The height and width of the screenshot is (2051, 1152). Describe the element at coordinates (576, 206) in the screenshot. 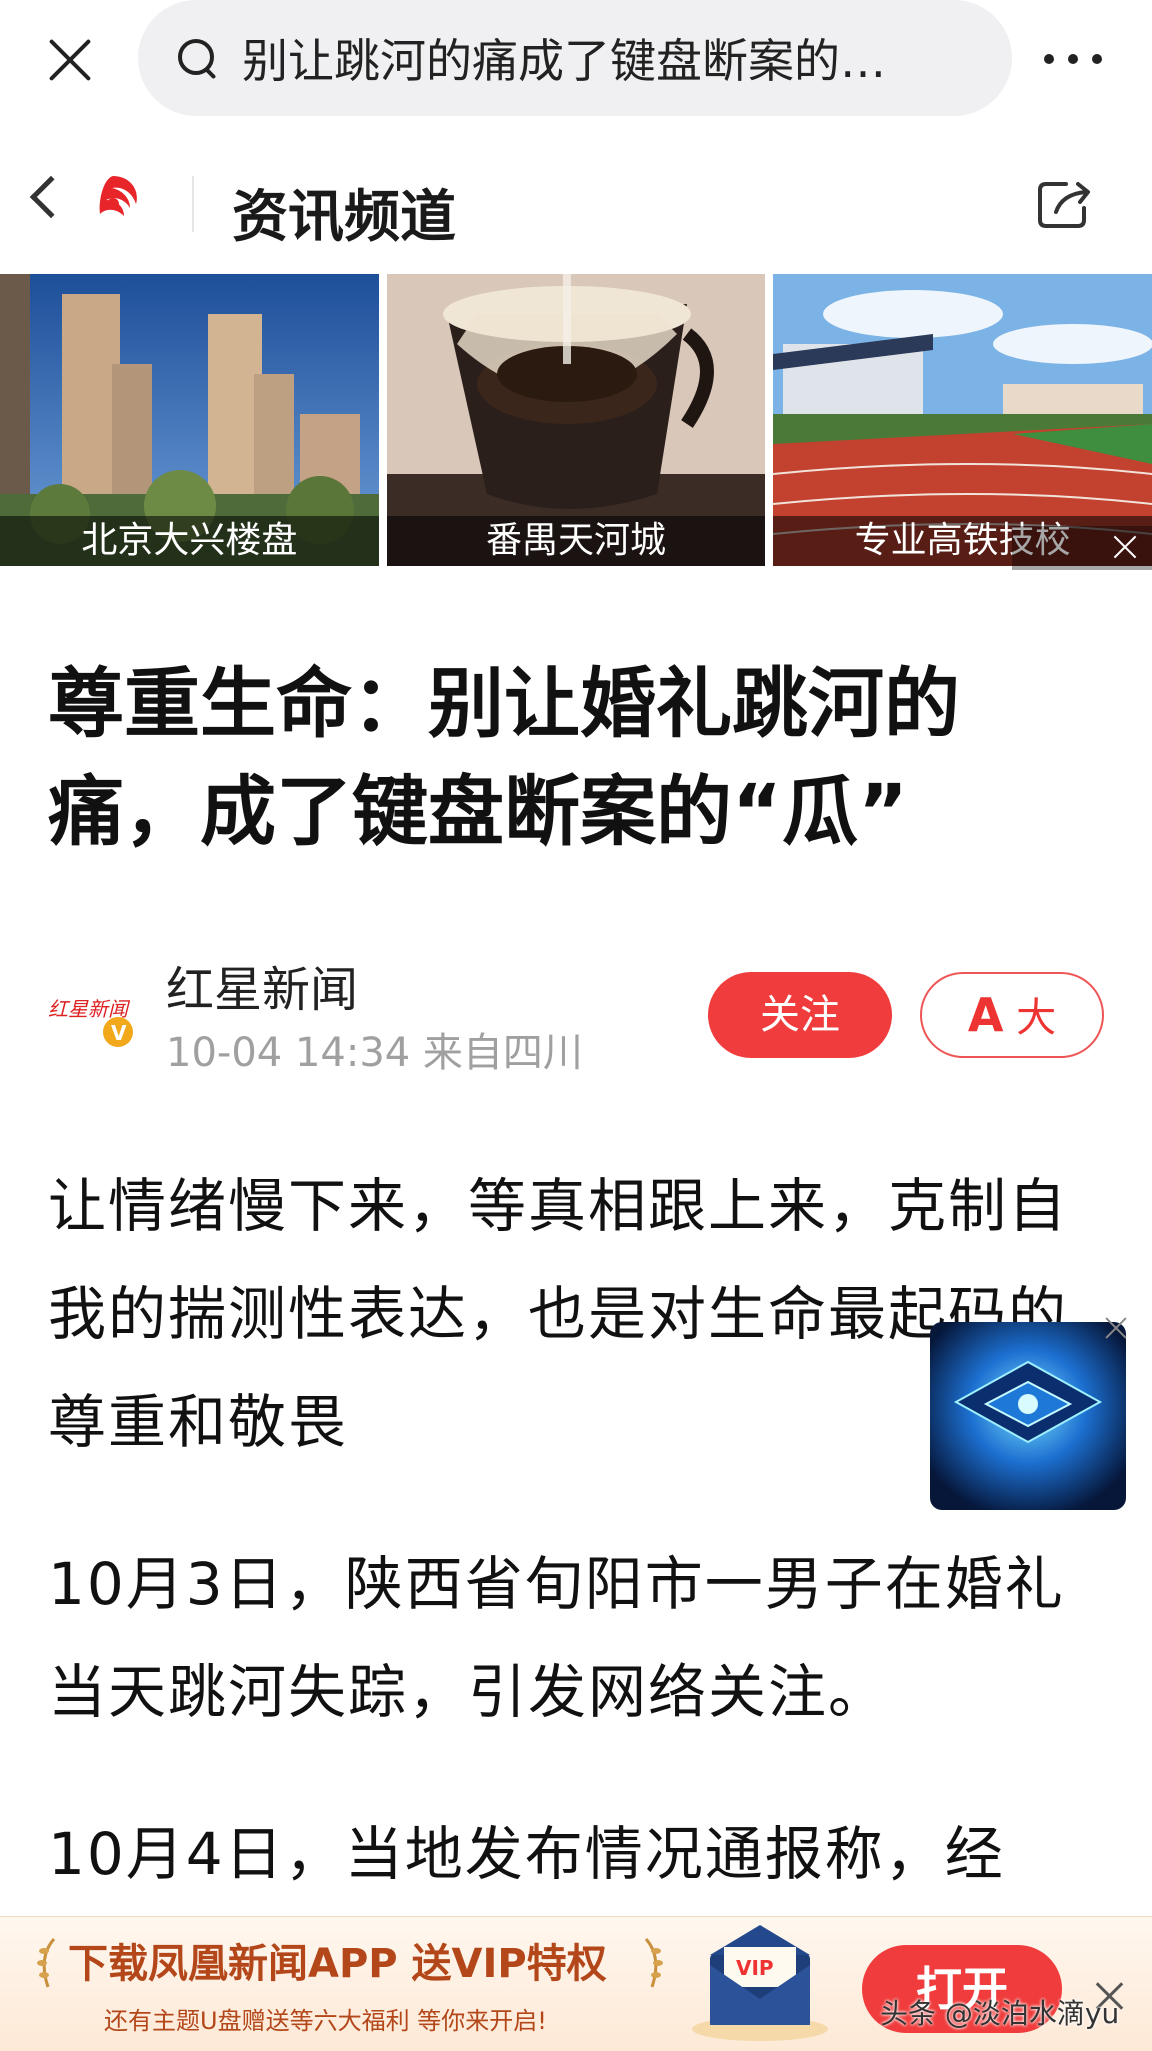

I see `channel-header: 资讯频道` at that location.